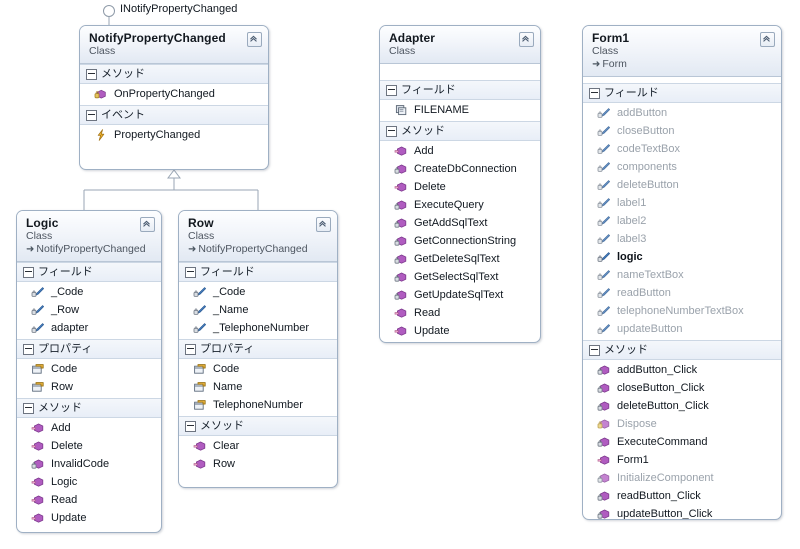 The width and height of the screenshot is (800, 549). What do you see at coordinates (682, 113) in the screenshot?
I see `member-row: addButton` at bounding box center [682, 113].